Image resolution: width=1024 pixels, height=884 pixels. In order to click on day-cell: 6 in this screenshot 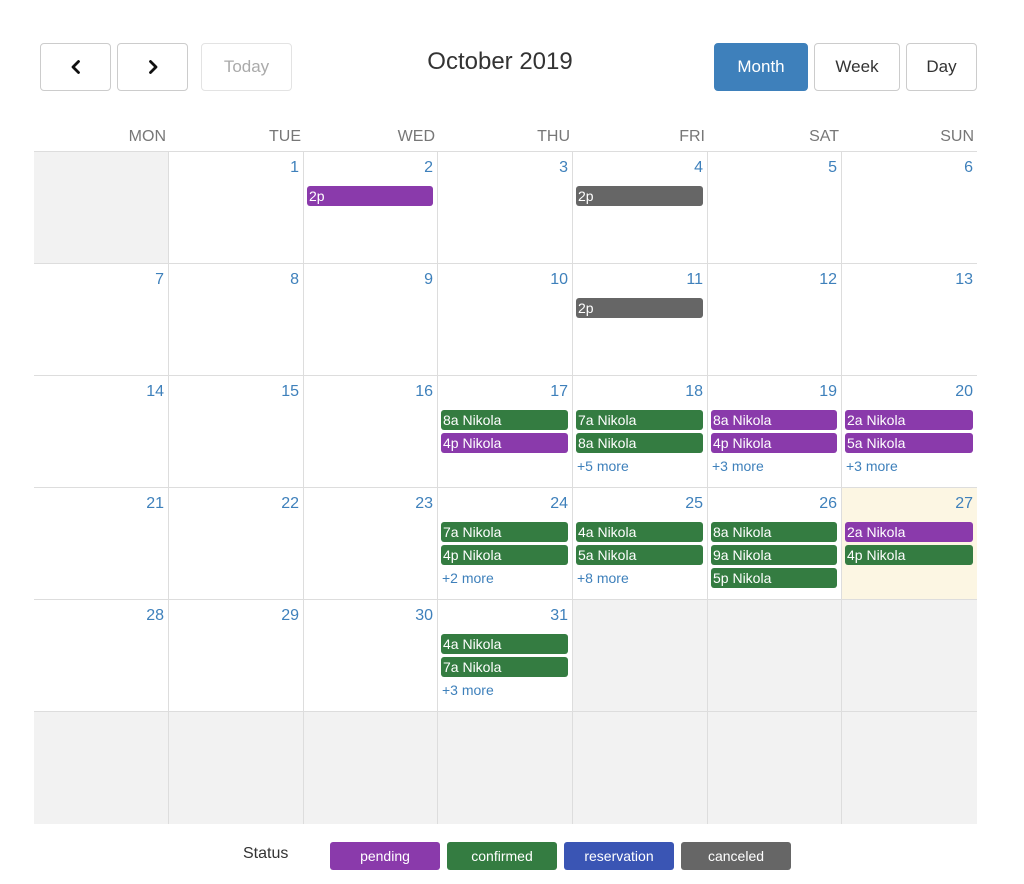, I will do `click(909, 207)`.